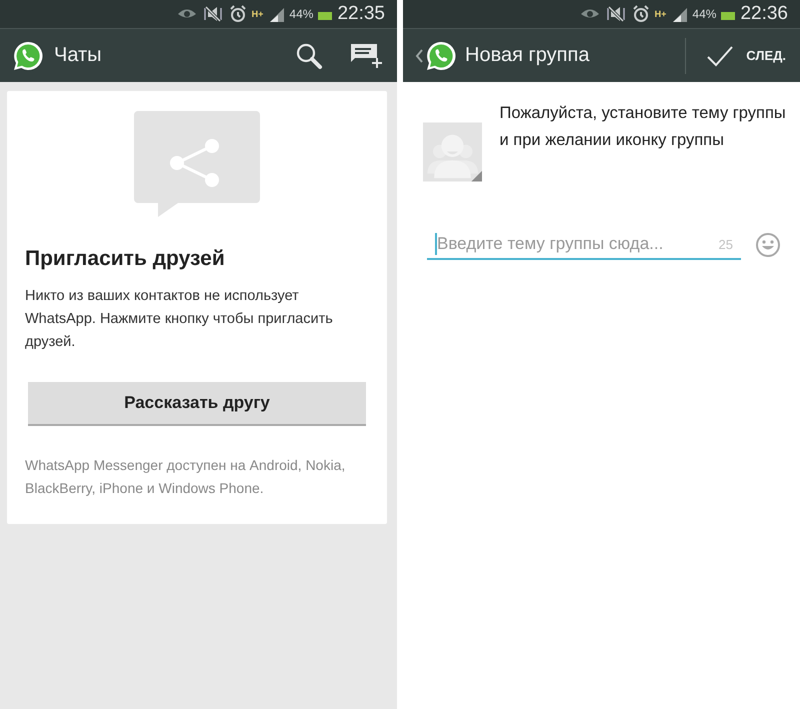 This screenshot has width=800, height=709. I want to click on screen-title: Чаты, so click(78, 55).